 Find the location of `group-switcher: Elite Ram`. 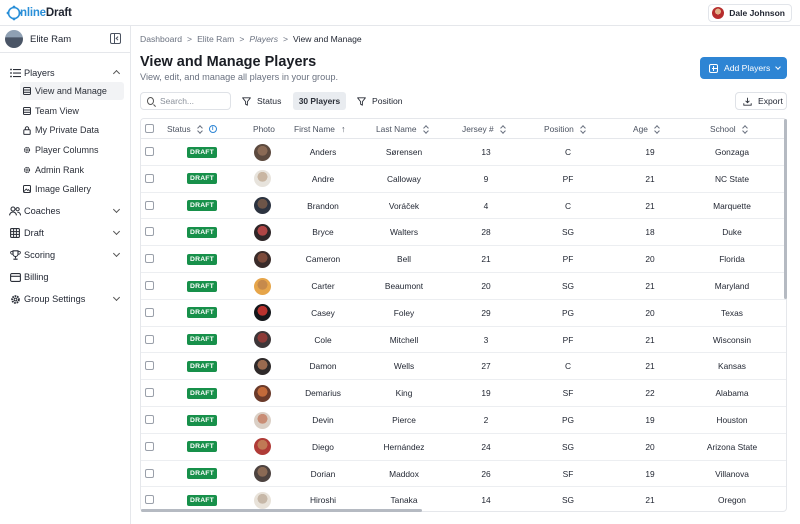

group-switcher: Elite Ram is located at coordinates (65, 39).